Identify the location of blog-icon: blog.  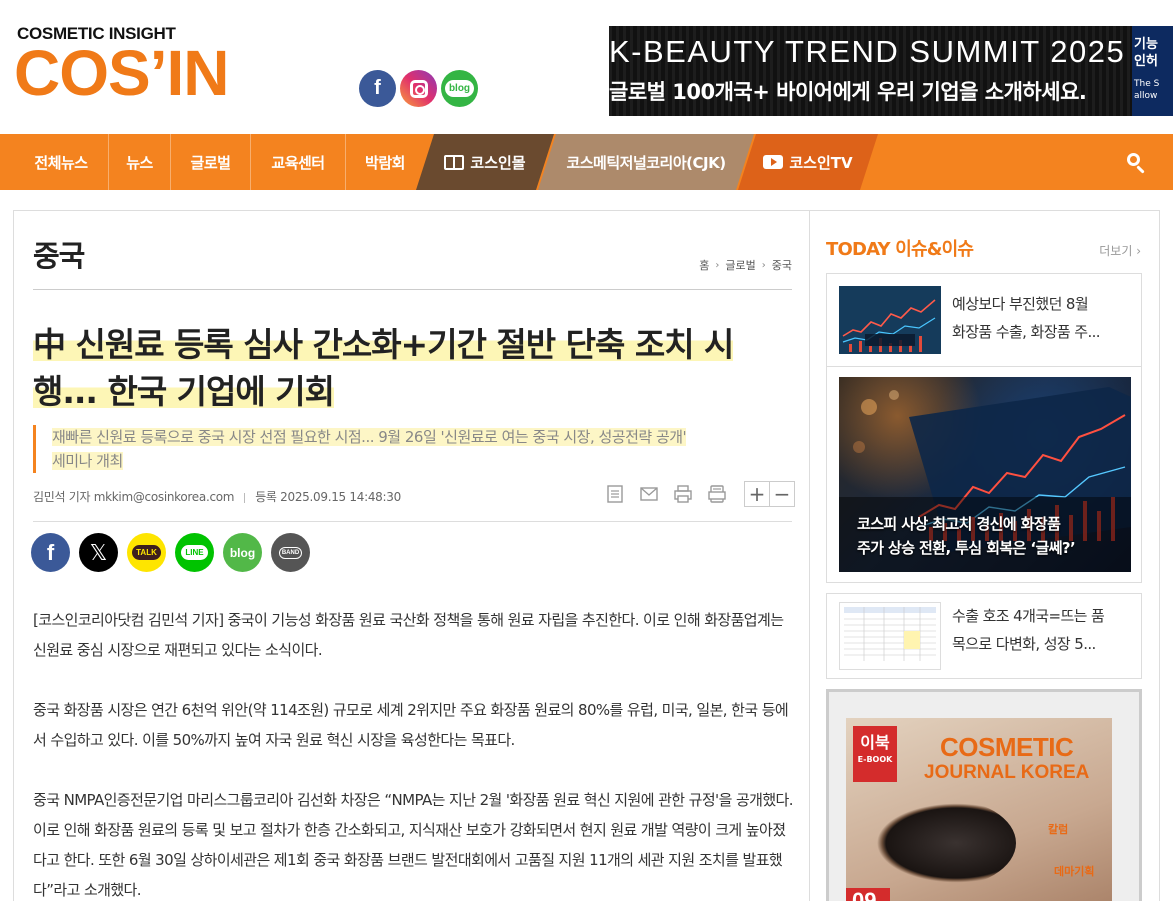
(459, 88).